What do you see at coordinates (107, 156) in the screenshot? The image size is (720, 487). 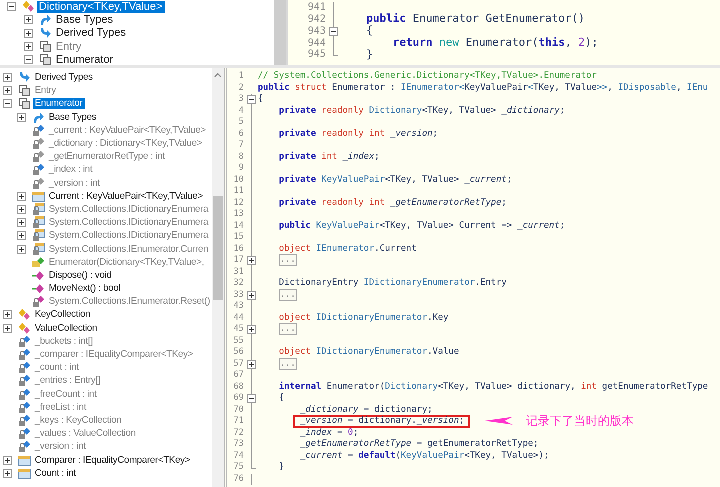 I see `tree-item: _getEnumeratorRetType : int` at bounding box center [107, 156].